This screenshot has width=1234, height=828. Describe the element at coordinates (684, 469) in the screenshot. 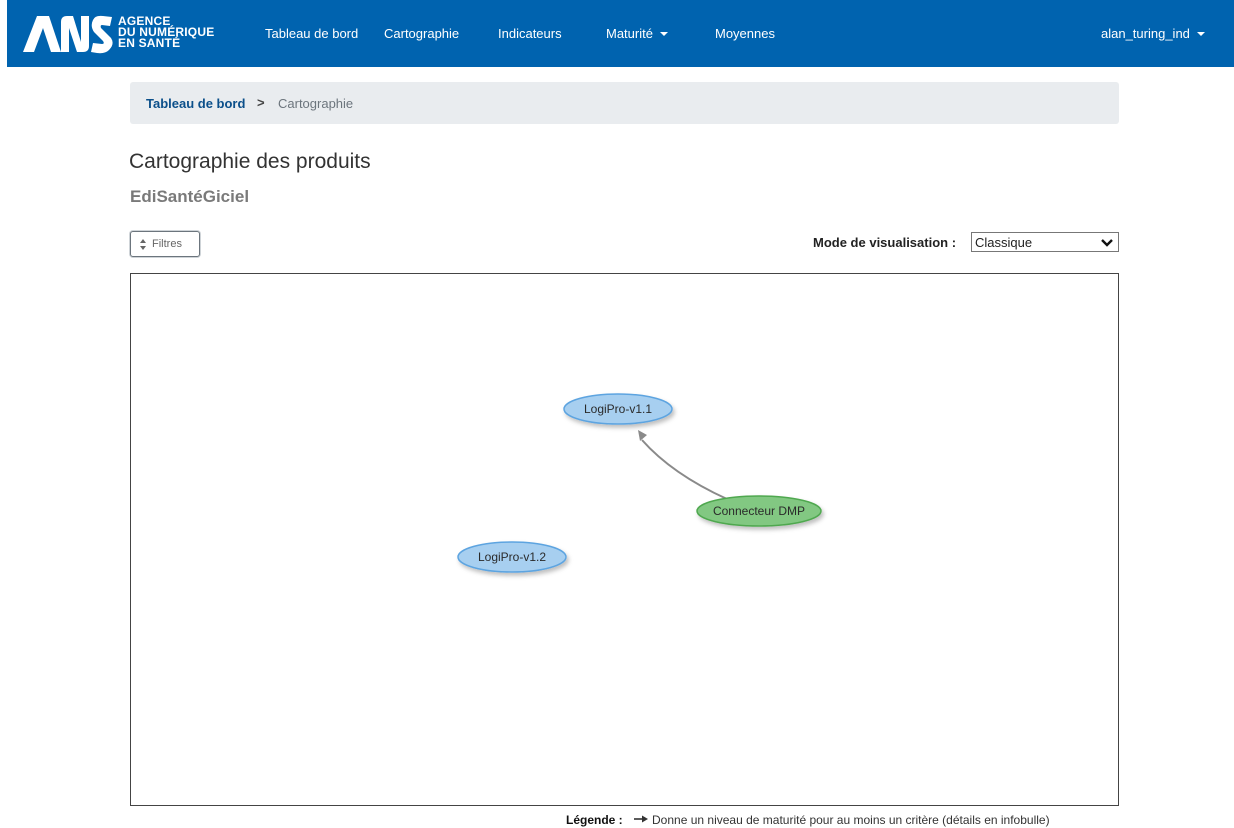

I see `graph-edge` at that location.